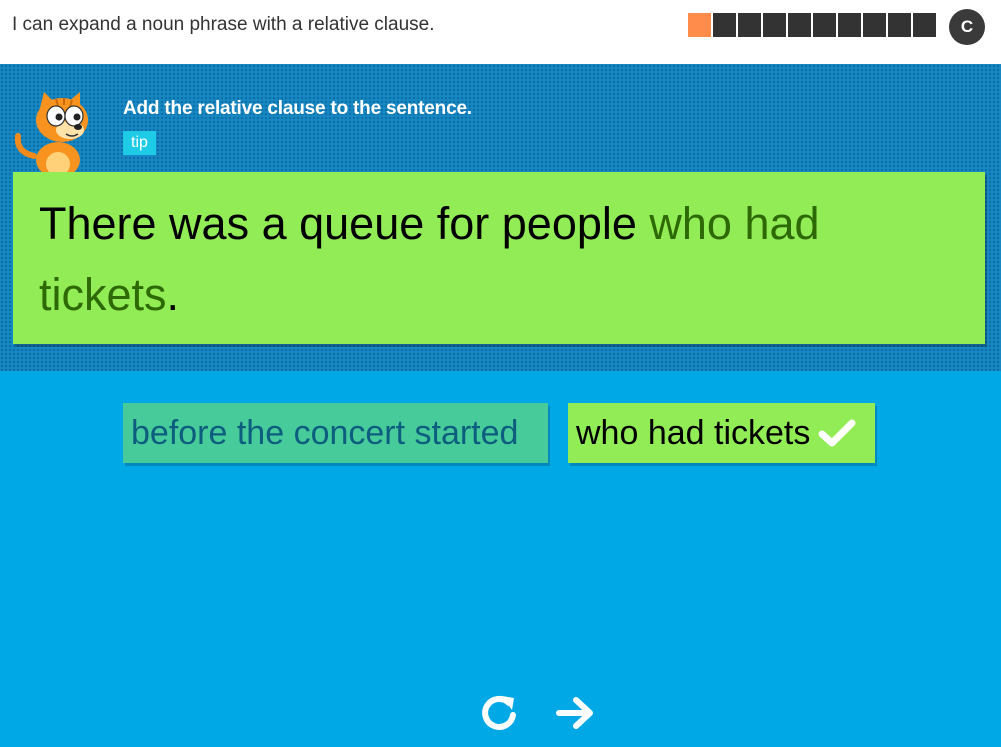 Image resolution: width=1001 pixels, height=747 pixels. Describe the element at coordinates (837, 433) in the screenshot. I see `check-icon` at that location.